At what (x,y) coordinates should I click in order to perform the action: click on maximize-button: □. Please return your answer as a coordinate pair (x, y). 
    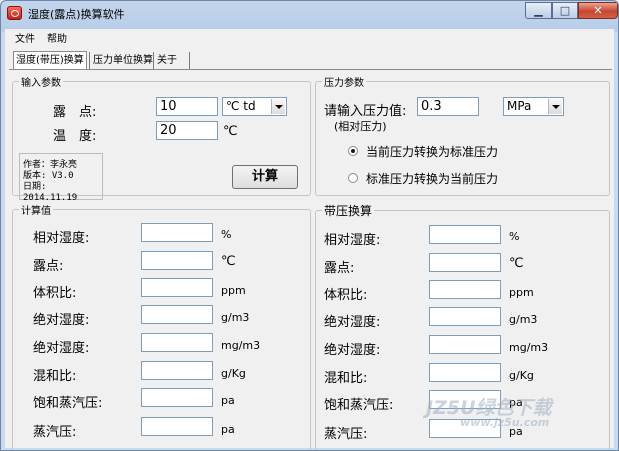
    Looking at the image, I should click on (565, 10).